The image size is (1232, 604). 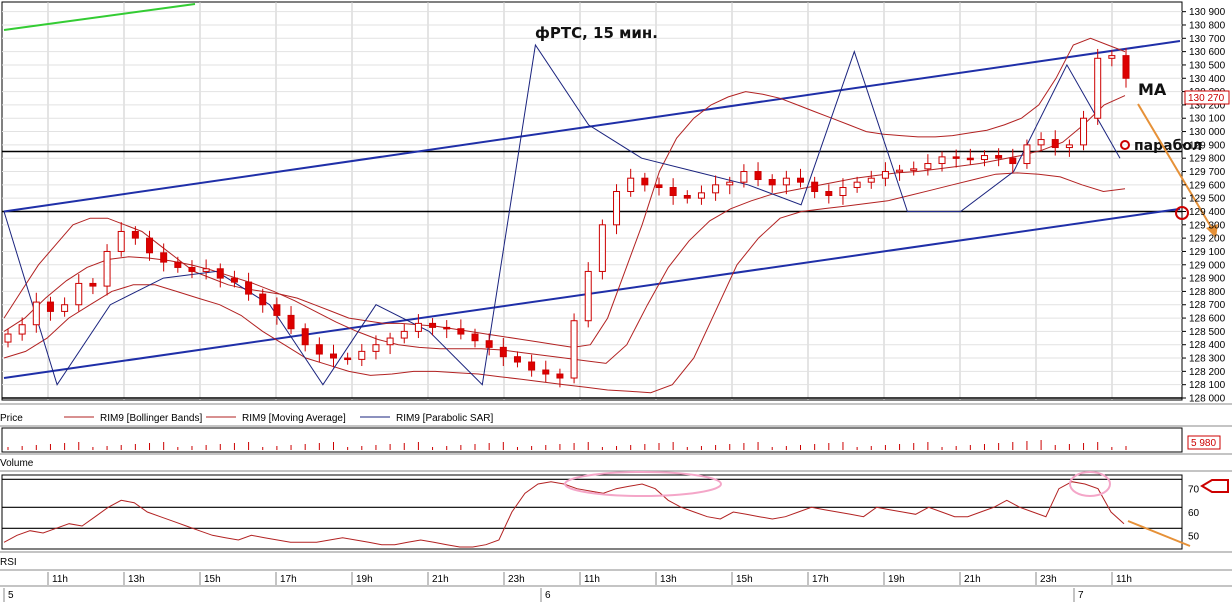 What do you see at coordinates (1207, 212) in the screenshot?
I see `price-tick-label: 129 400` at bounding box center [1207, 212].